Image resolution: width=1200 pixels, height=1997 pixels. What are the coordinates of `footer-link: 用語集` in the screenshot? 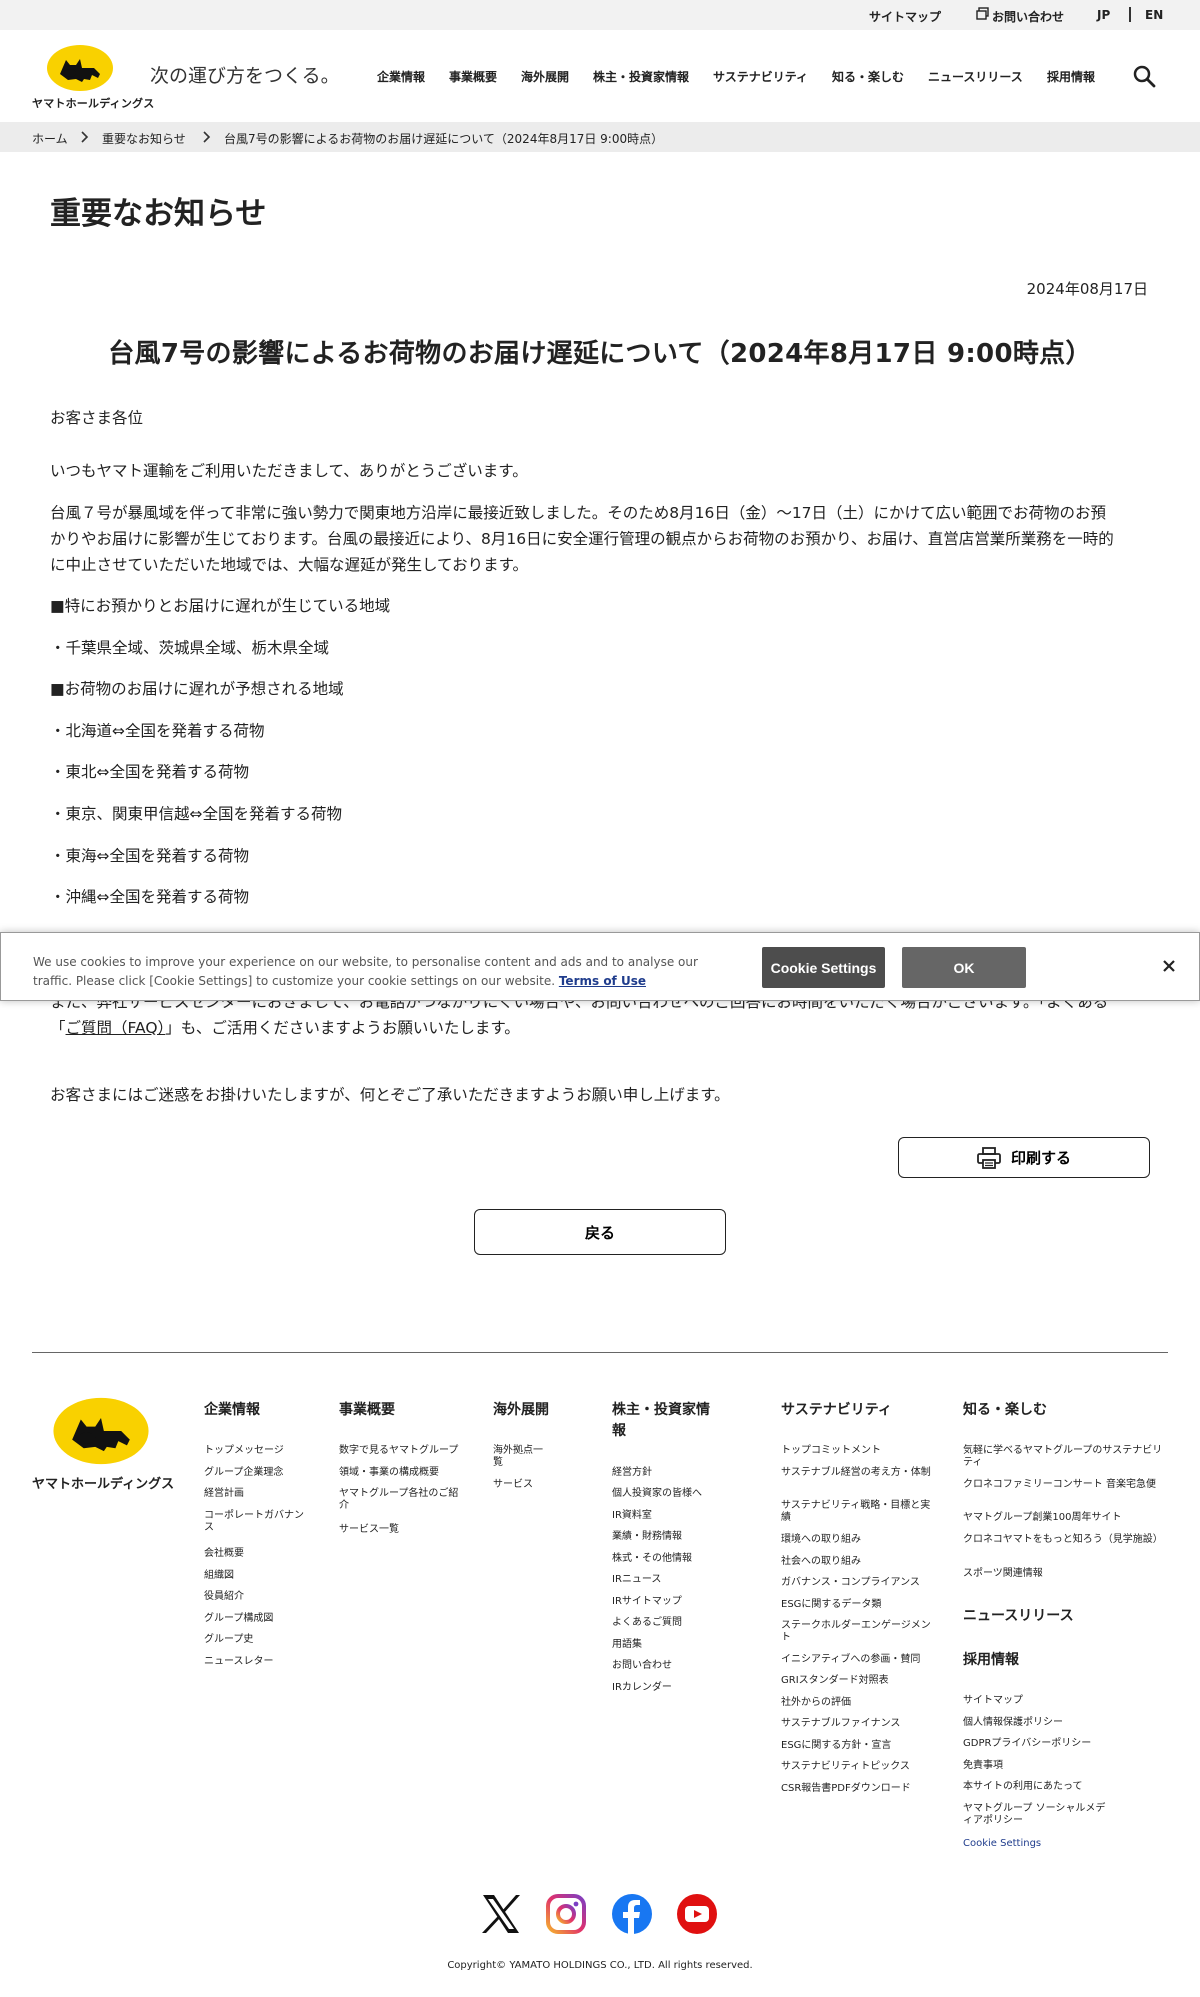 It's located at (672, 1645).